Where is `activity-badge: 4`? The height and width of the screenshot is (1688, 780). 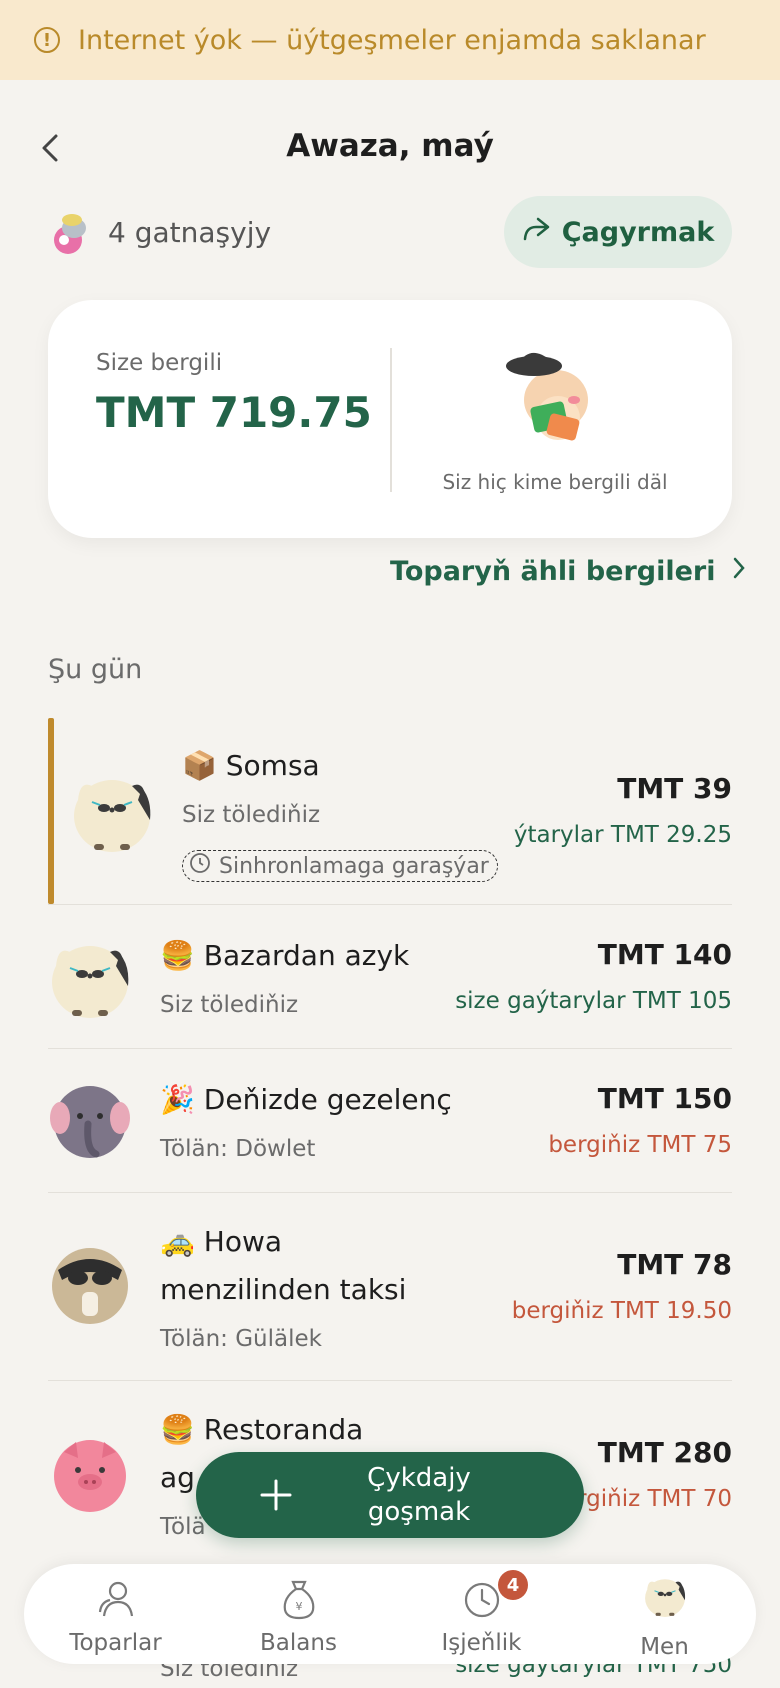 activity-badge: 4 is located at coordinates (513, 1585).